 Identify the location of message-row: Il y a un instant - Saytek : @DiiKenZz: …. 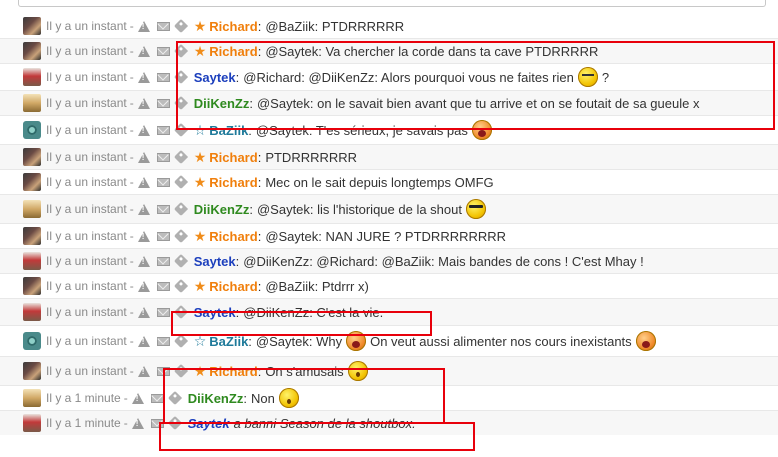
(389, 261).